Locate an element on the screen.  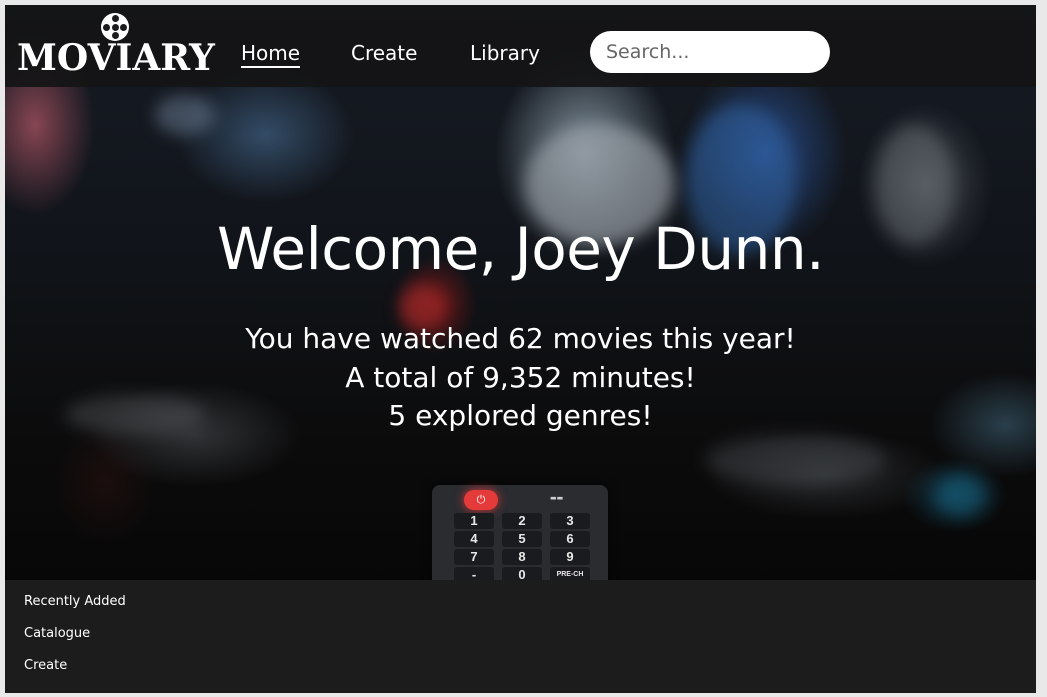
remote-key: 8 is located at coordinates (522, 557).